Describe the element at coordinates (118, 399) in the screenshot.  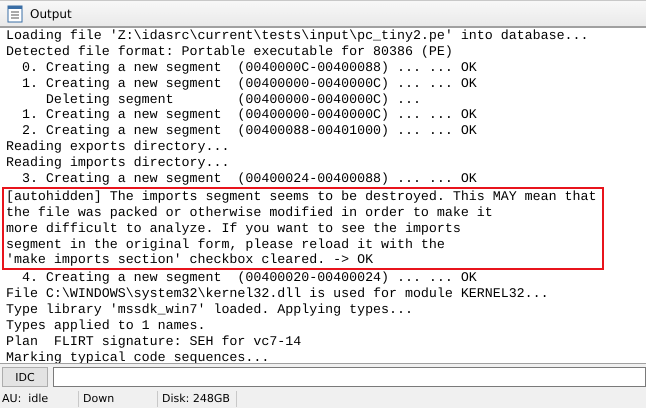
I see `status-text: Down` at that location.